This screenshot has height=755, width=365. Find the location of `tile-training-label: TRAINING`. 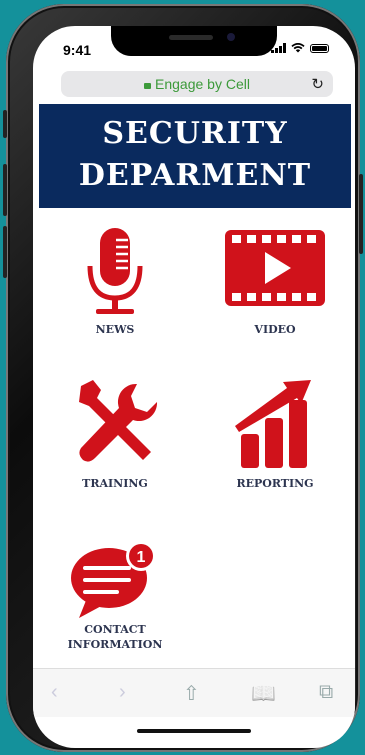

tile-training-label: TRAINING is located at coordinates (115, 483).